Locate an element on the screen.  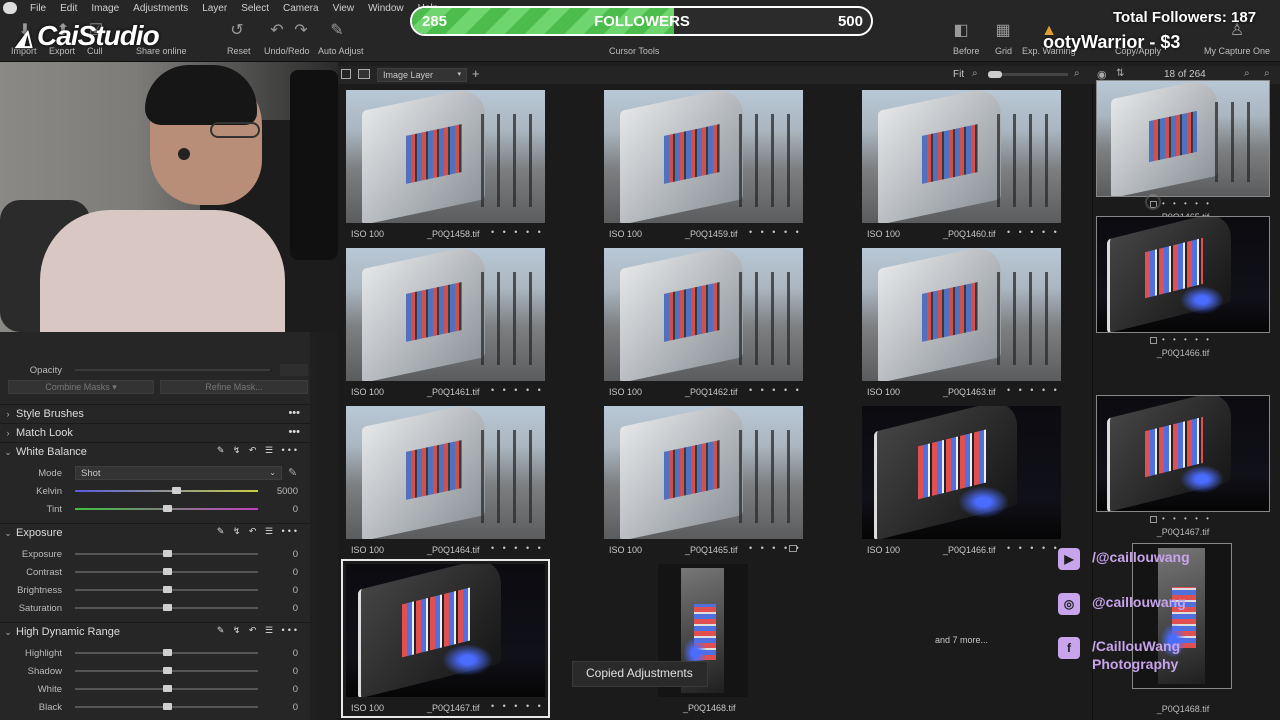
grid-icon: ▦ is located at coordinates (1003, 31).